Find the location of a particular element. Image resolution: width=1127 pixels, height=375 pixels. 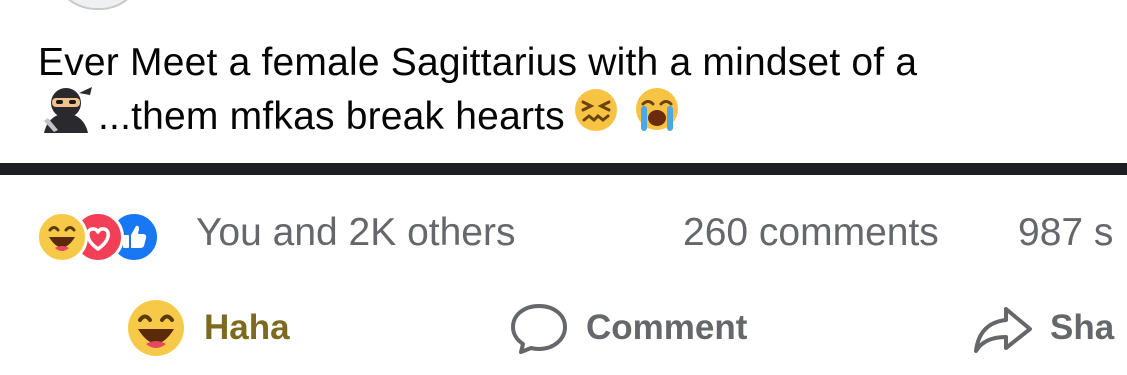

haha-reaction-button: Haha is located at coordinates (207, 328).